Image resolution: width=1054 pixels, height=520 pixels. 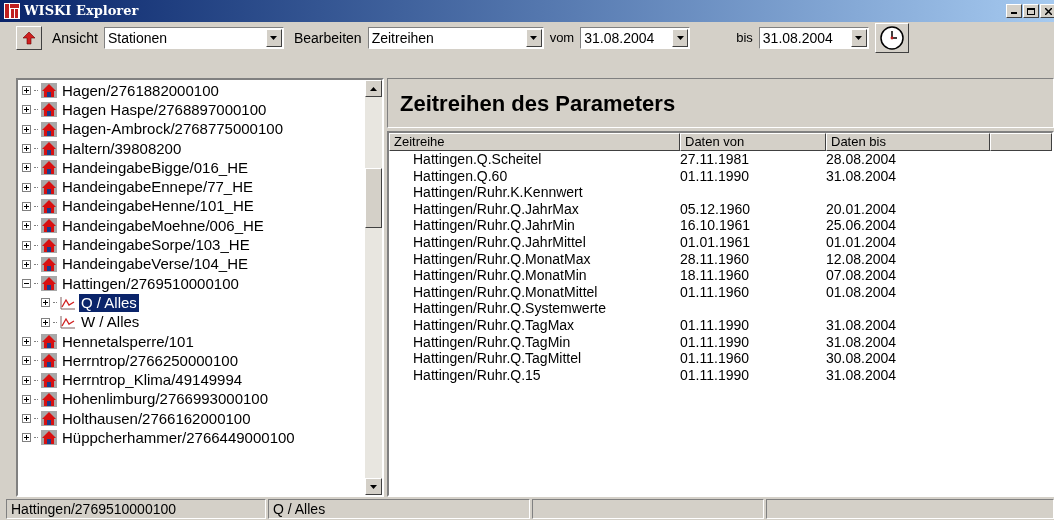 I want to click on scroll-thumb, so click(x=373, y=197).